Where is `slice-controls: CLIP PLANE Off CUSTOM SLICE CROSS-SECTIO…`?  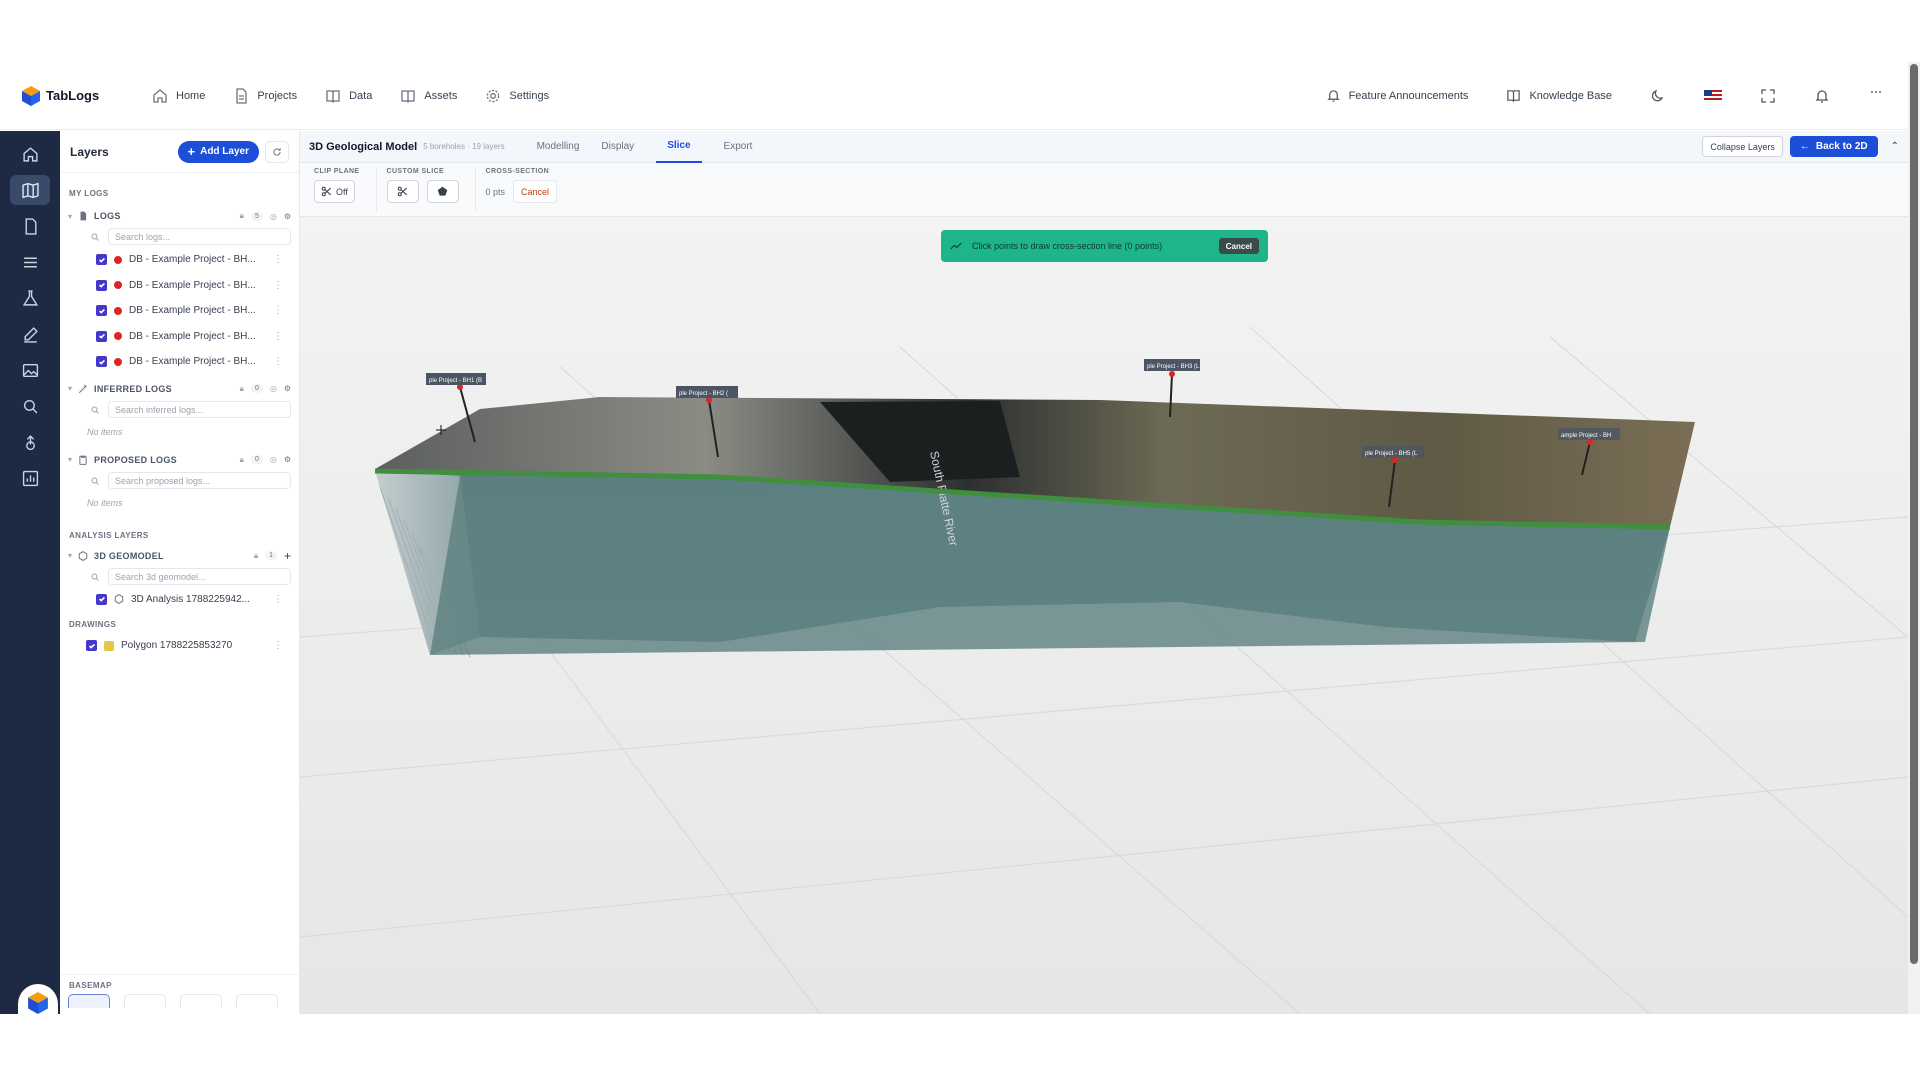
slice-controls: CLIP PLANE Off CUSTOM SLICE CROSS-SECTIO… is located at coordinates (1104, 190).